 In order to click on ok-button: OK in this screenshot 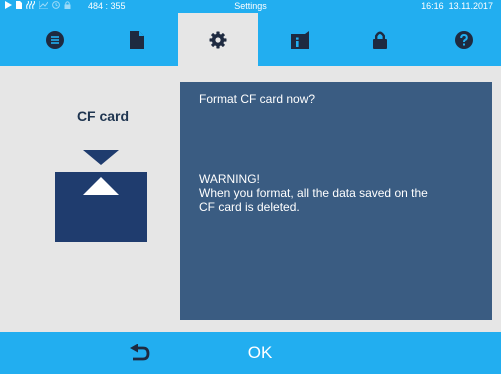, I will do `click(260, 353)`.